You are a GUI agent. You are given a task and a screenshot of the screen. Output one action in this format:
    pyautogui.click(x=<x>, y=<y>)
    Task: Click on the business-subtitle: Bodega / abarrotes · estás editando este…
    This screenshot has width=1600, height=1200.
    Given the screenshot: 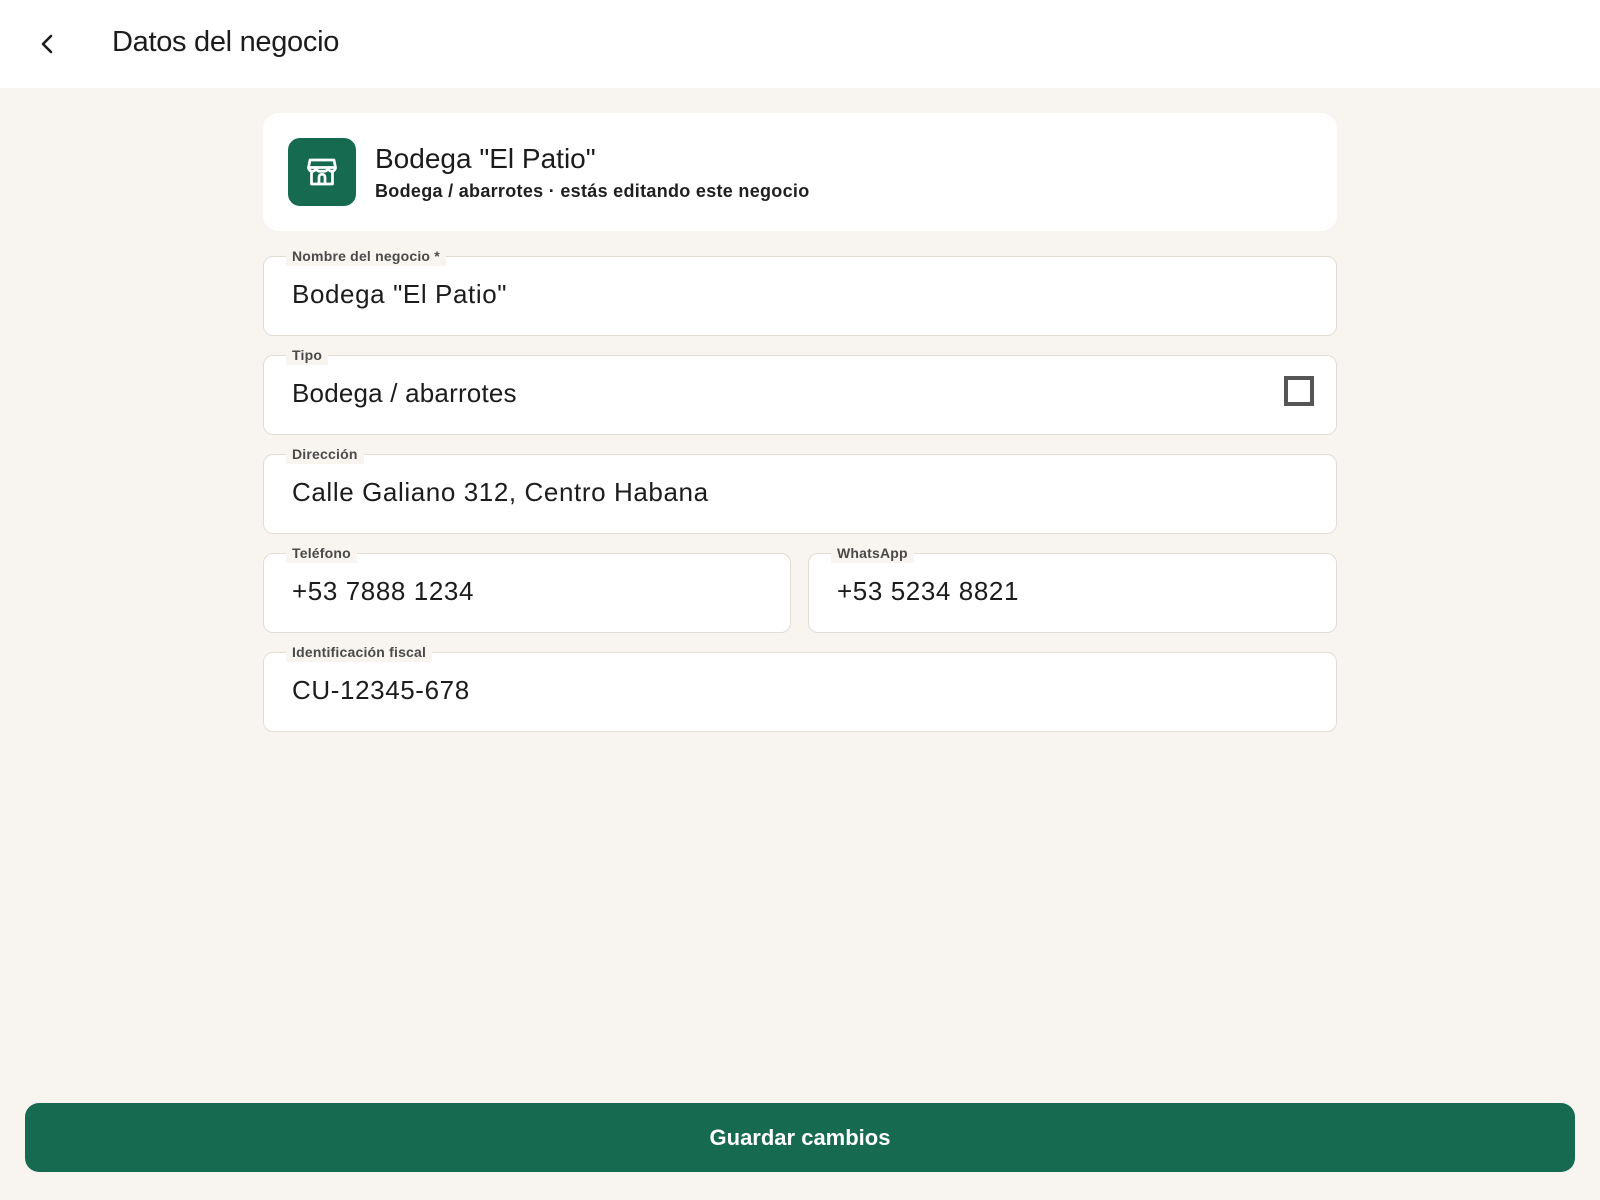 What is the action you would take?
    pyautogui.click(x=592, y=191)
    